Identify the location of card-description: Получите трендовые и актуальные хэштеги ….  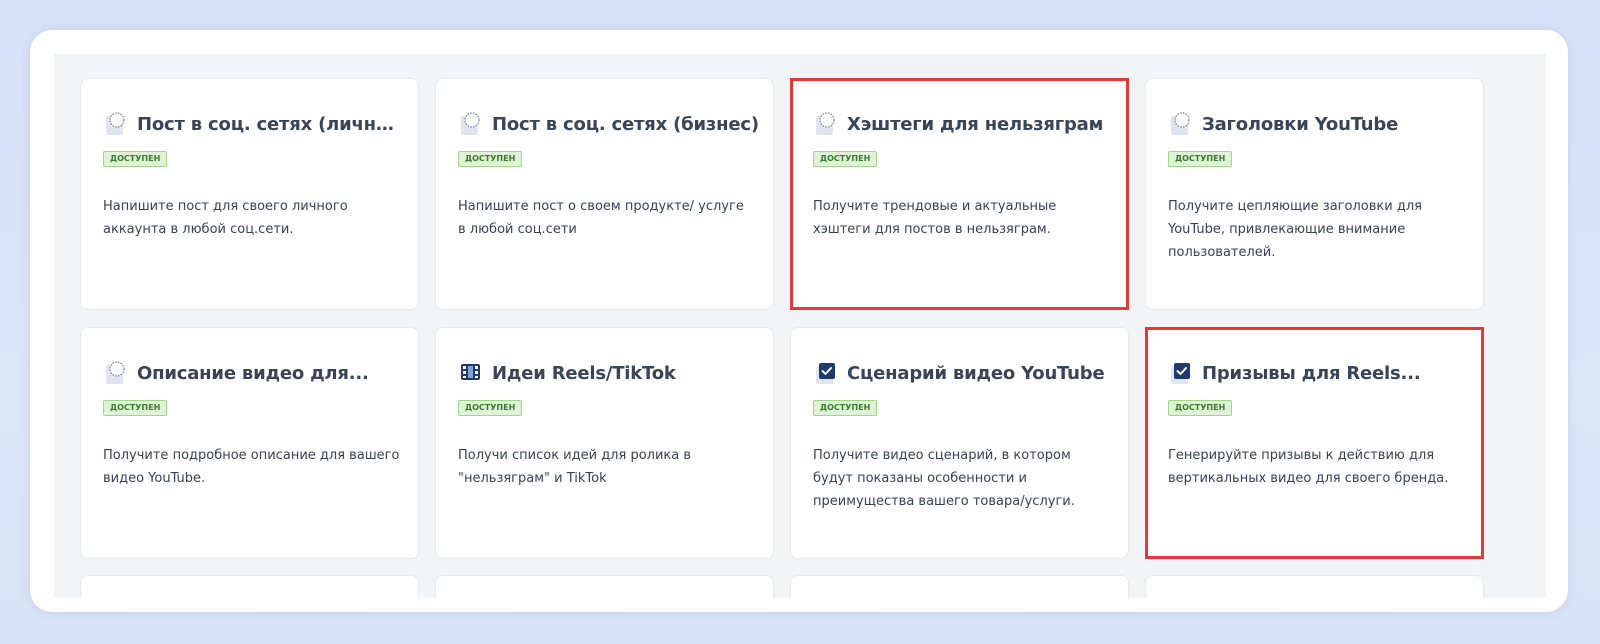
(935, 218).